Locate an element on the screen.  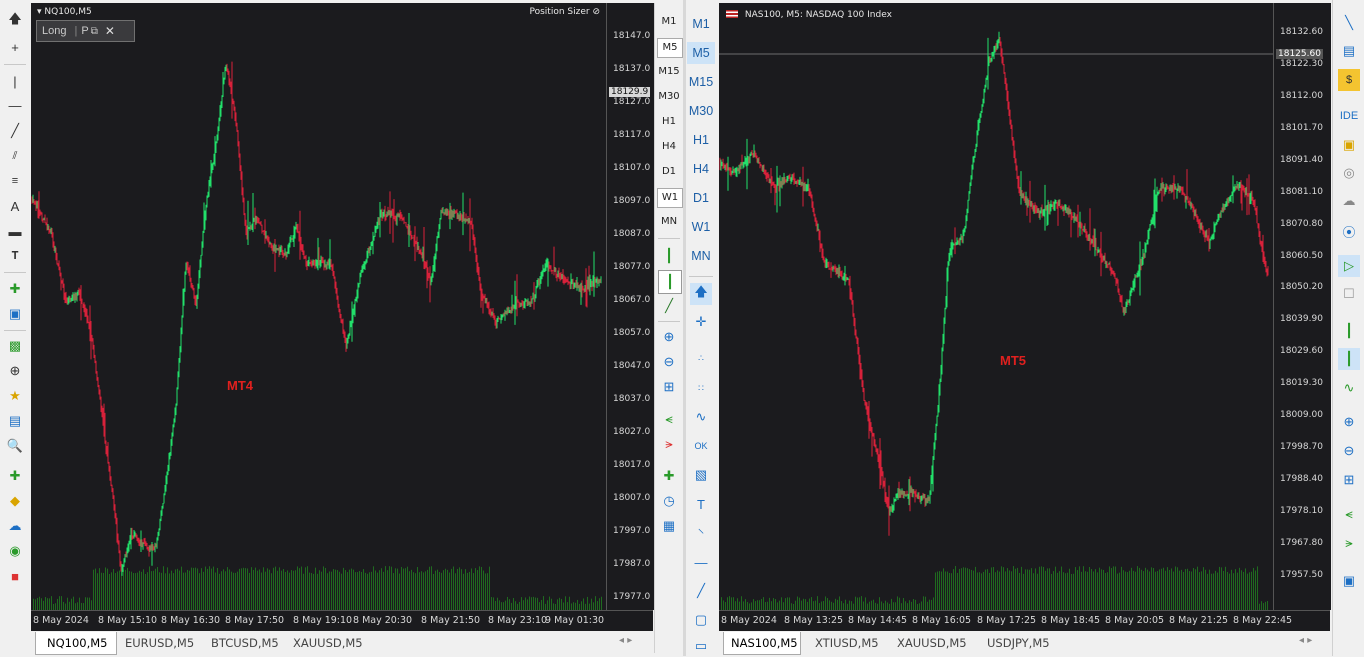
news-icon: ◉ is located at coordinates (15, 551).